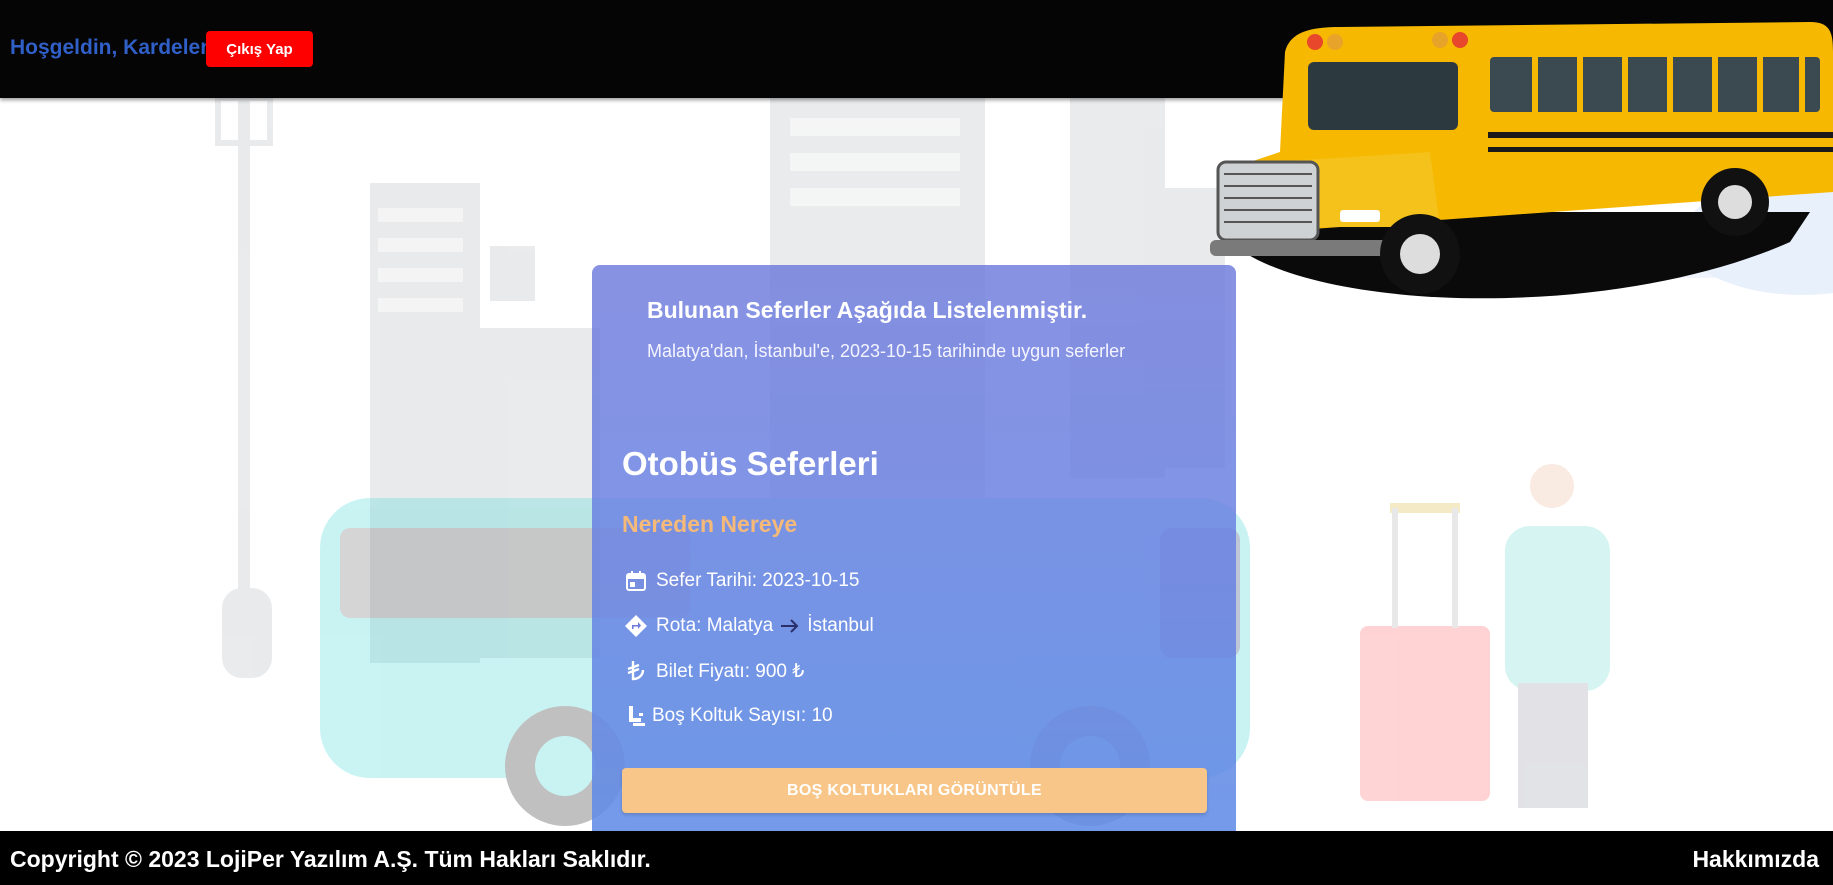  I want to click on trip-route-row: Rota: Malatya İstanbul, so click(748, 626).